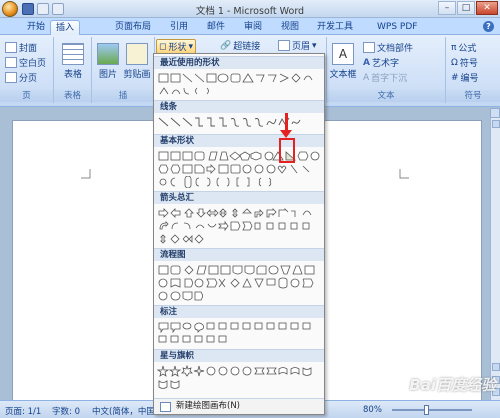  I want to click on new-drawing-canvas-button: 新建绘图画布(N), so click(239, 406).